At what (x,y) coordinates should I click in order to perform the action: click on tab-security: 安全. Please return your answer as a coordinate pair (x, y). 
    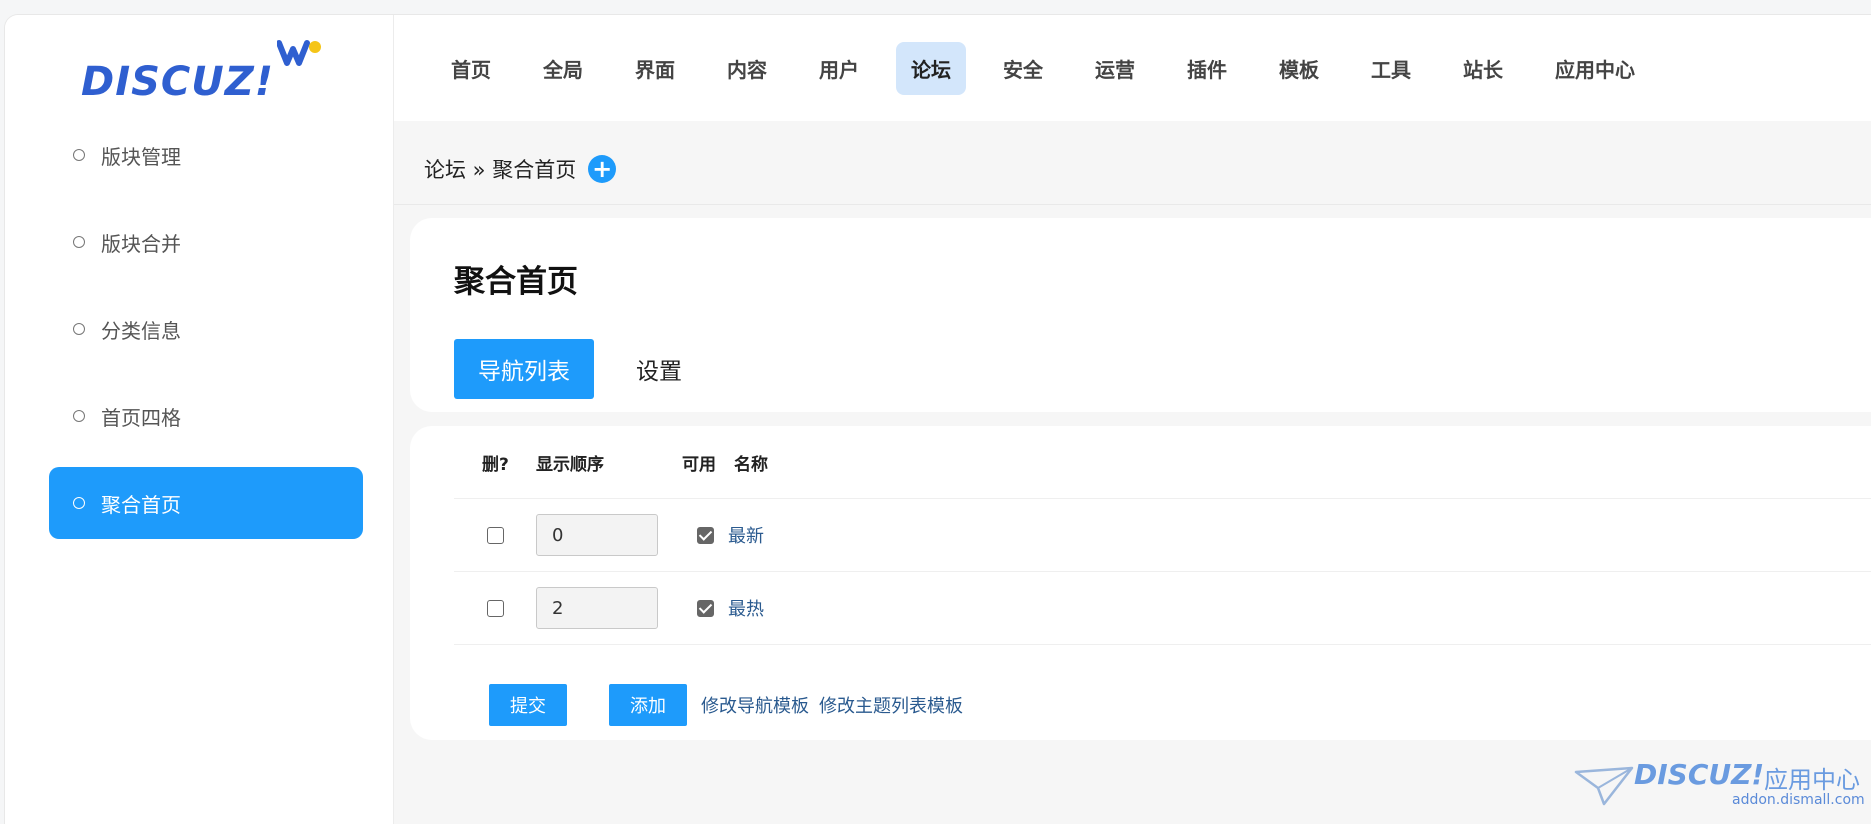
    Looking at the image, I should click on (1023, 68).